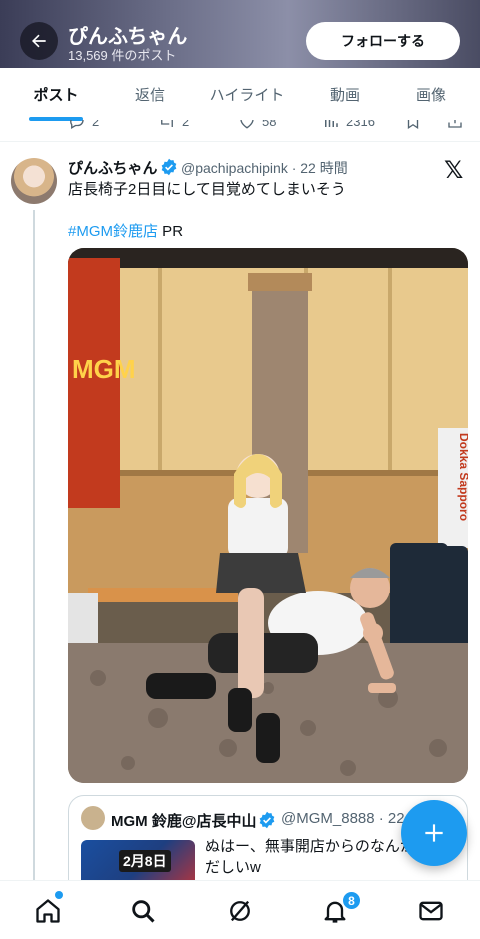 This screenshot has height=939, width=480. I want to click on reply-count: 2, so click(96, 124).